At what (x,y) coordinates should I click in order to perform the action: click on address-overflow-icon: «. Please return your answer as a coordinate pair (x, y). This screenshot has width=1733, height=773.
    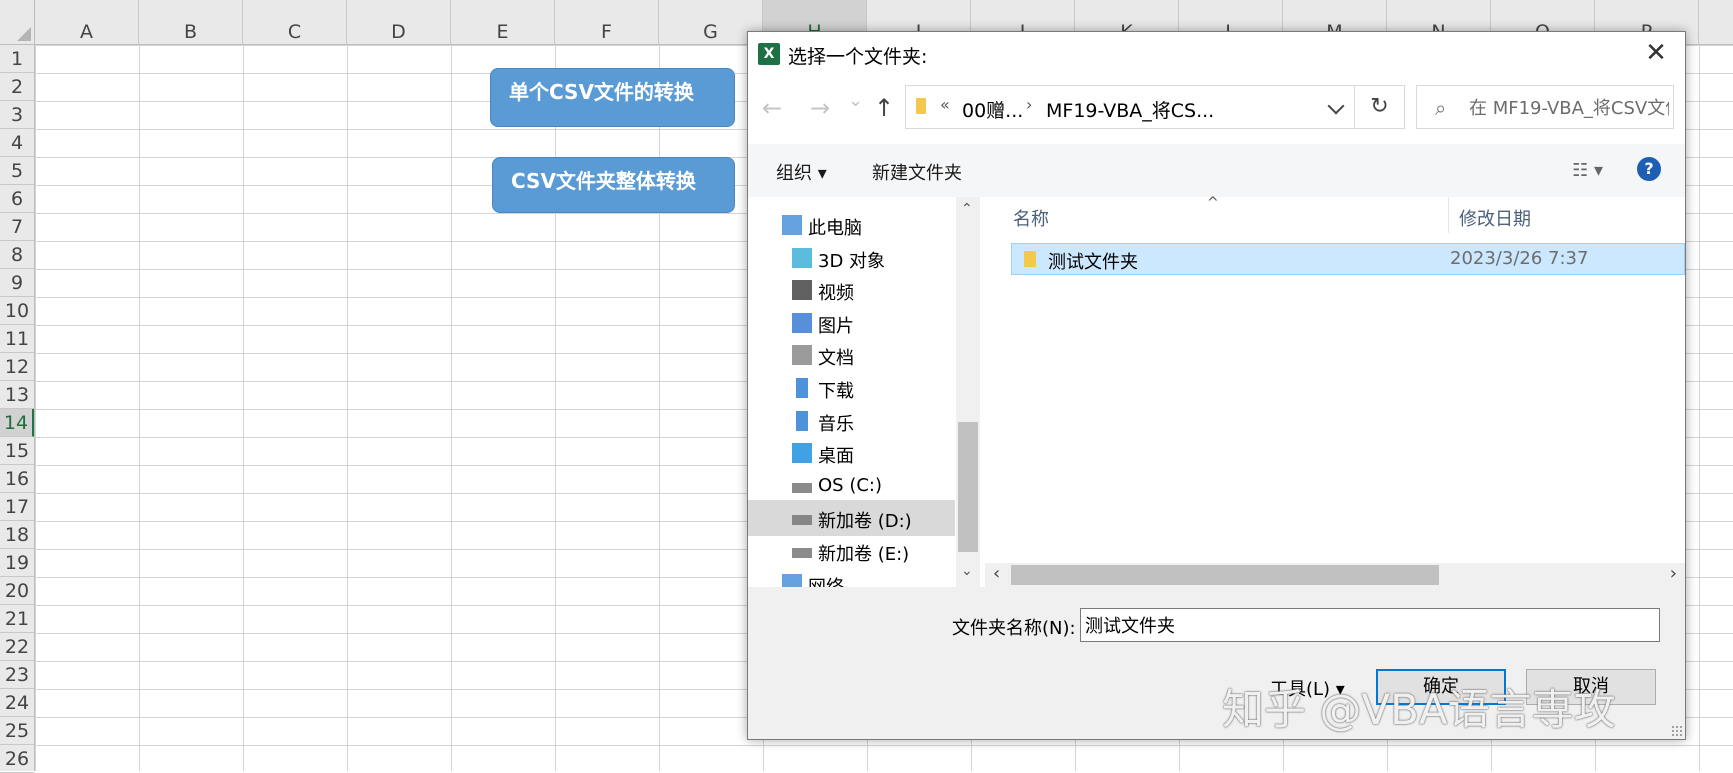
    Looking at the image, I should click on (945, 104).